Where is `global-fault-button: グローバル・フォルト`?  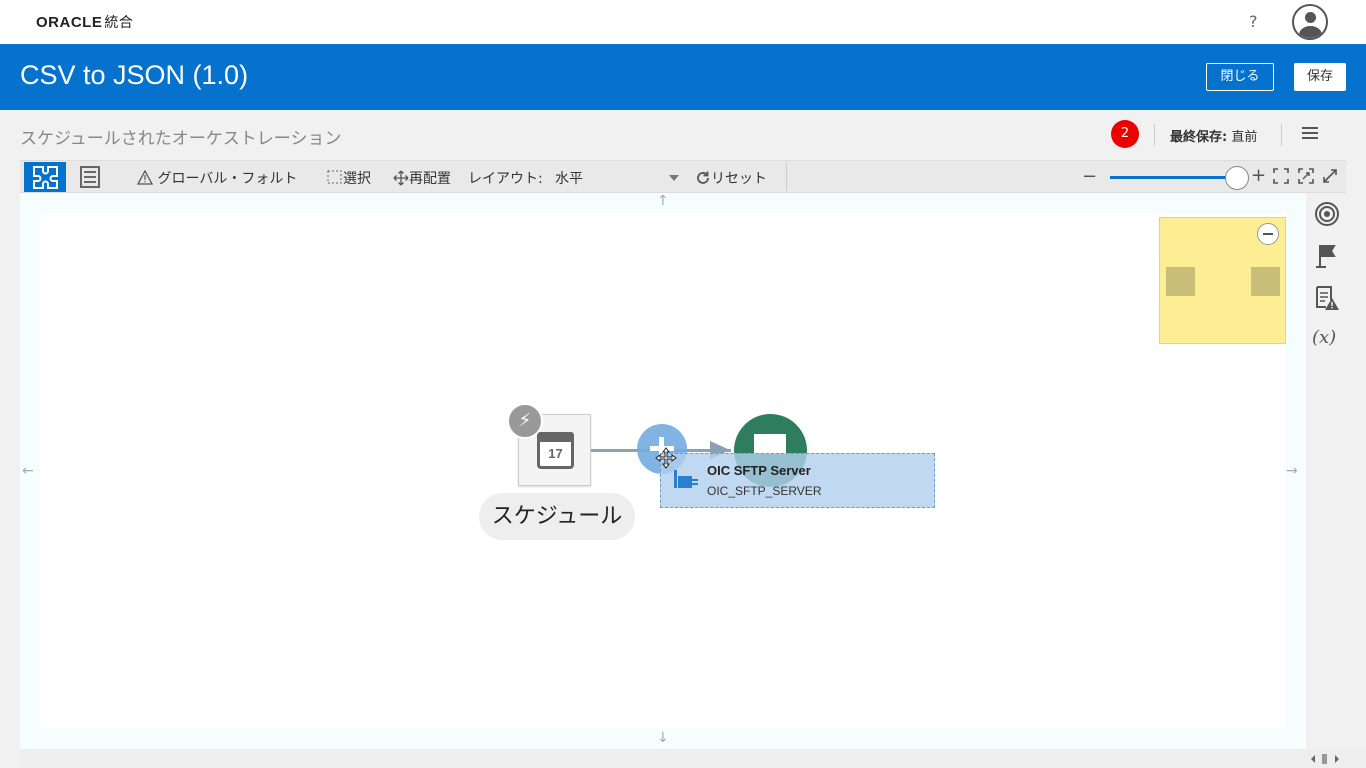 global-fault-button: グローバル・フォルト is located at coordinates (217, 178).